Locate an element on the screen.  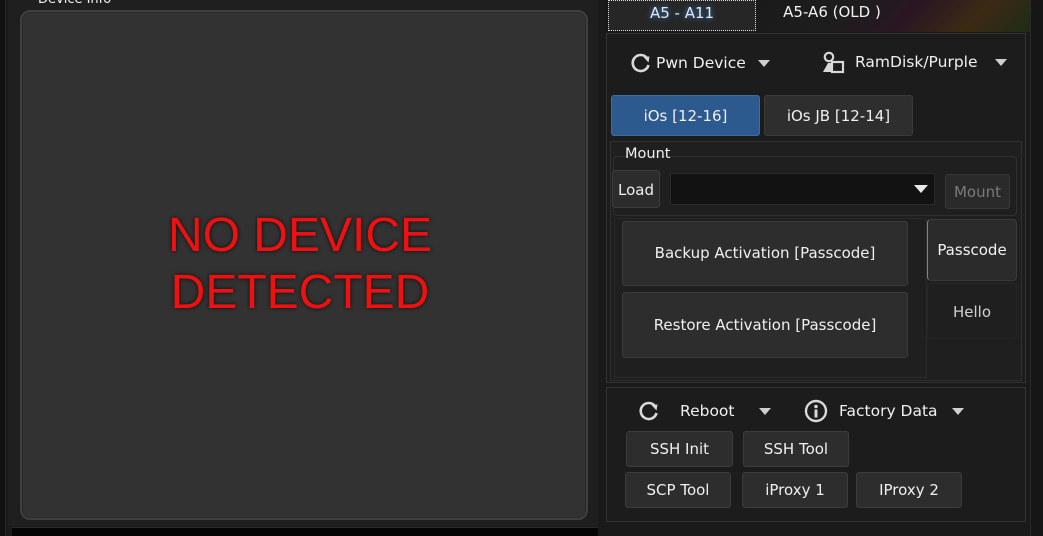
device-info-title: Device Info is located at coordinates (74, 3).